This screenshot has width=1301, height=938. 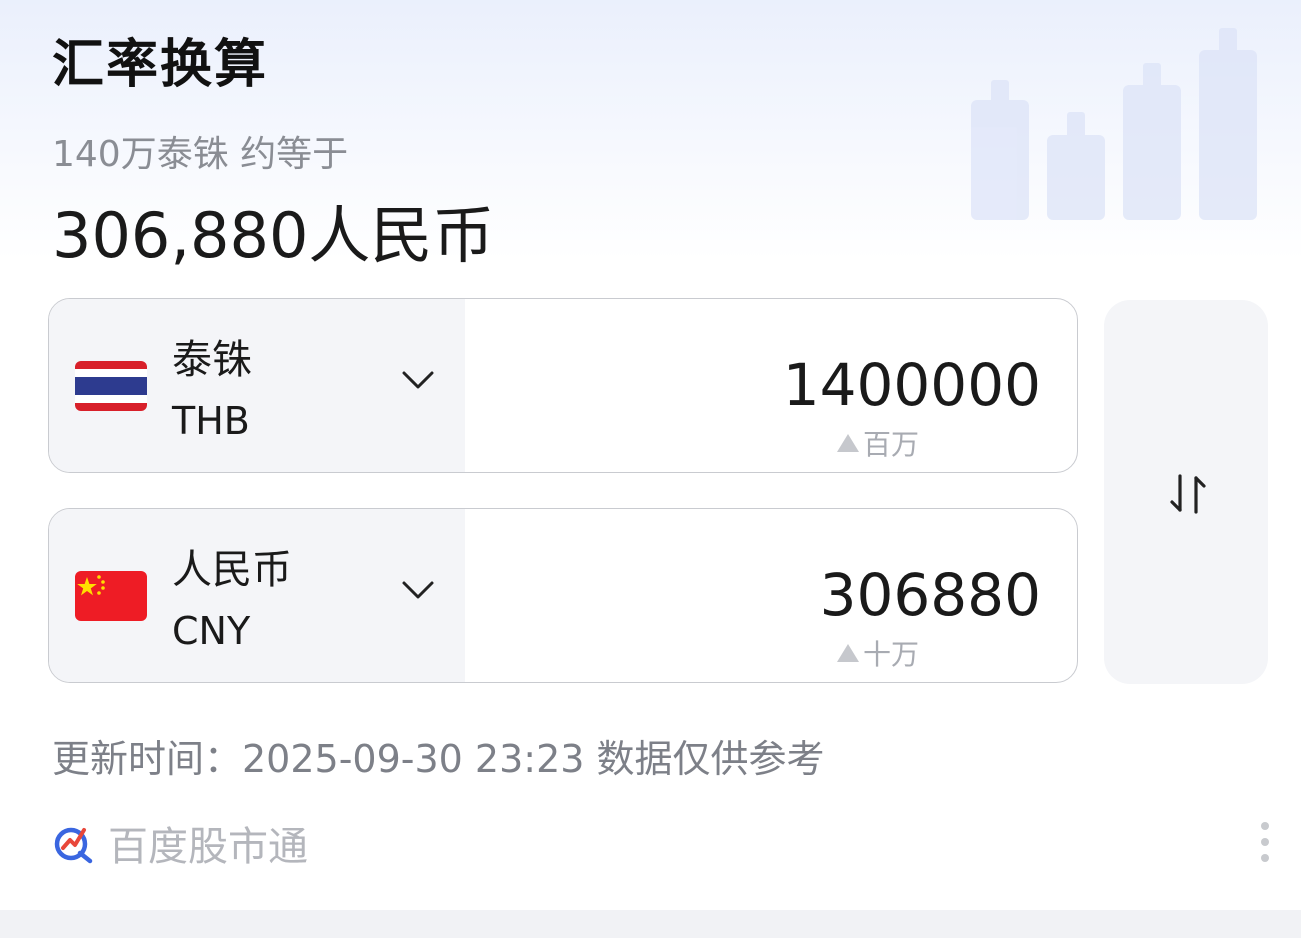 What do you see at coordinates (930, 595) in the screenshot?
I see `target-amount-input: 306880` at bounding box center [930, 595].